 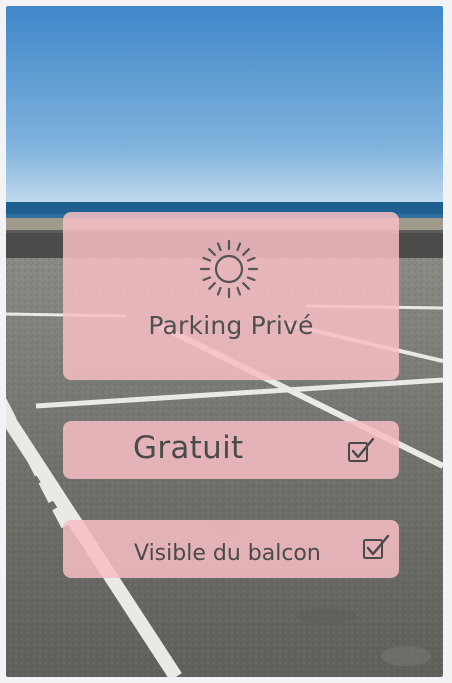 I want to click on parking-title: Parking Privé, so click(x=231, y=325).